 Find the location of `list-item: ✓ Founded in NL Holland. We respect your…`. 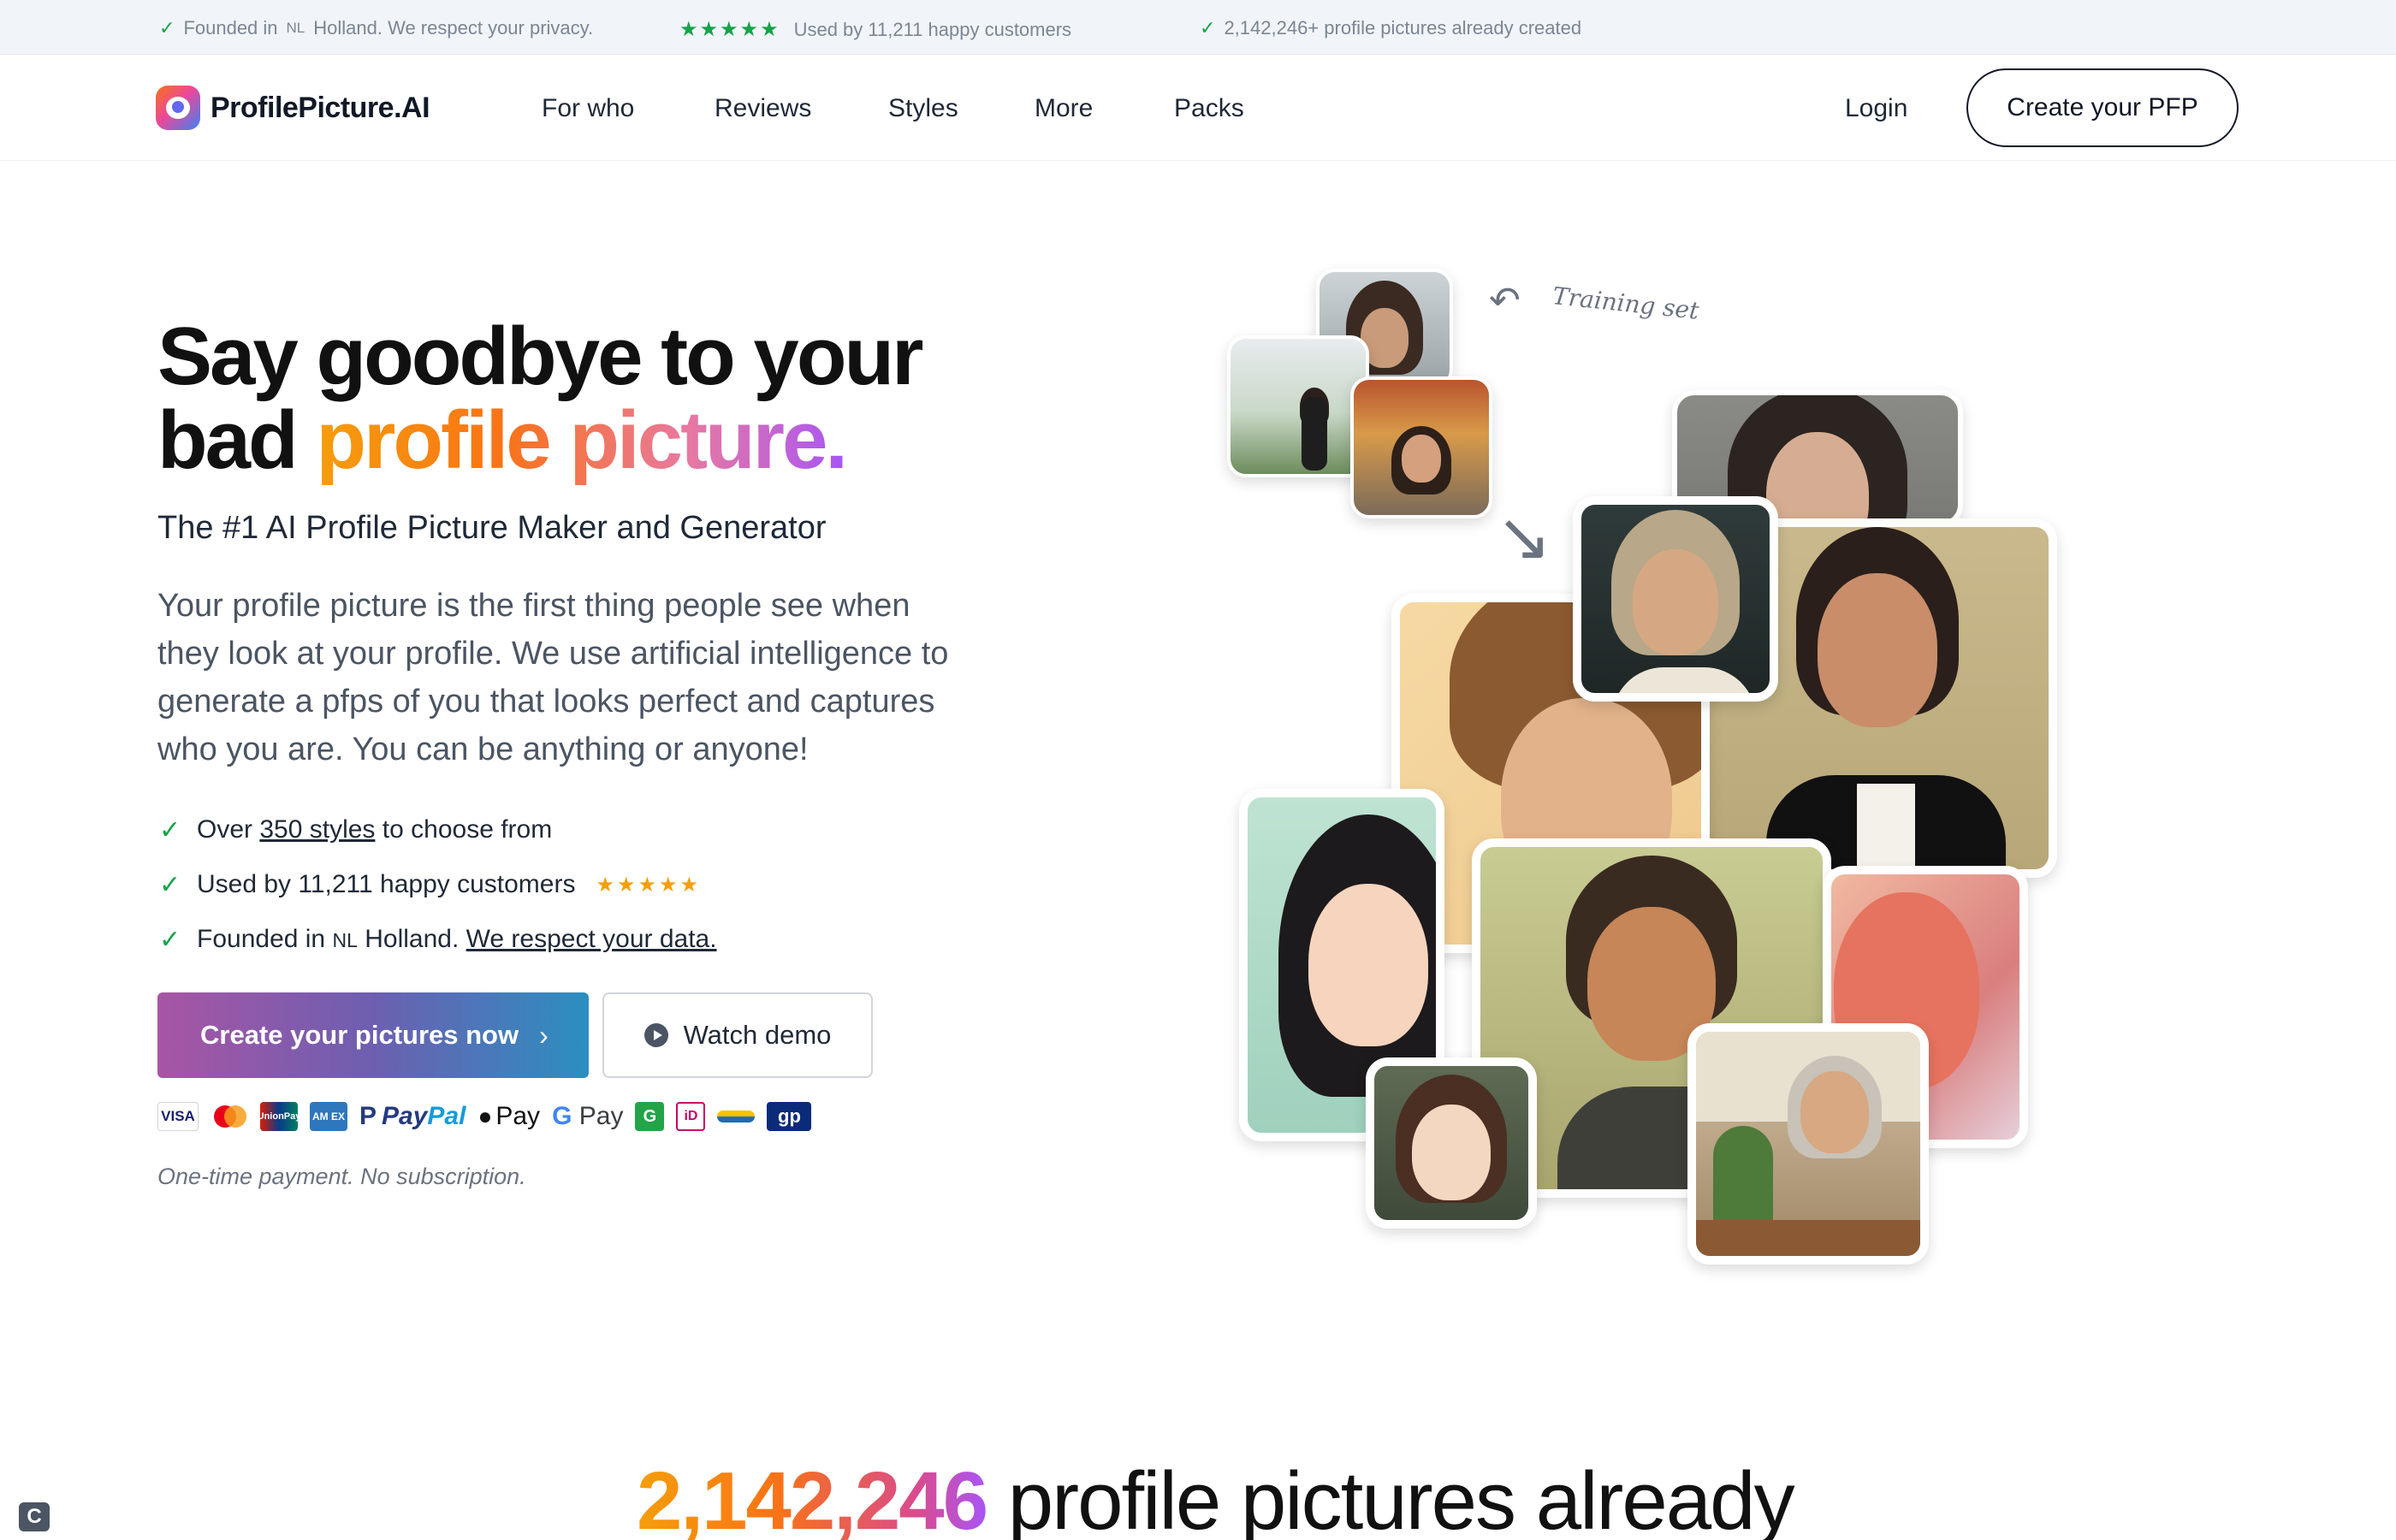

list-item: ✓ Founded in NL Holland. We respect your… is located at coordinates (438, 939).